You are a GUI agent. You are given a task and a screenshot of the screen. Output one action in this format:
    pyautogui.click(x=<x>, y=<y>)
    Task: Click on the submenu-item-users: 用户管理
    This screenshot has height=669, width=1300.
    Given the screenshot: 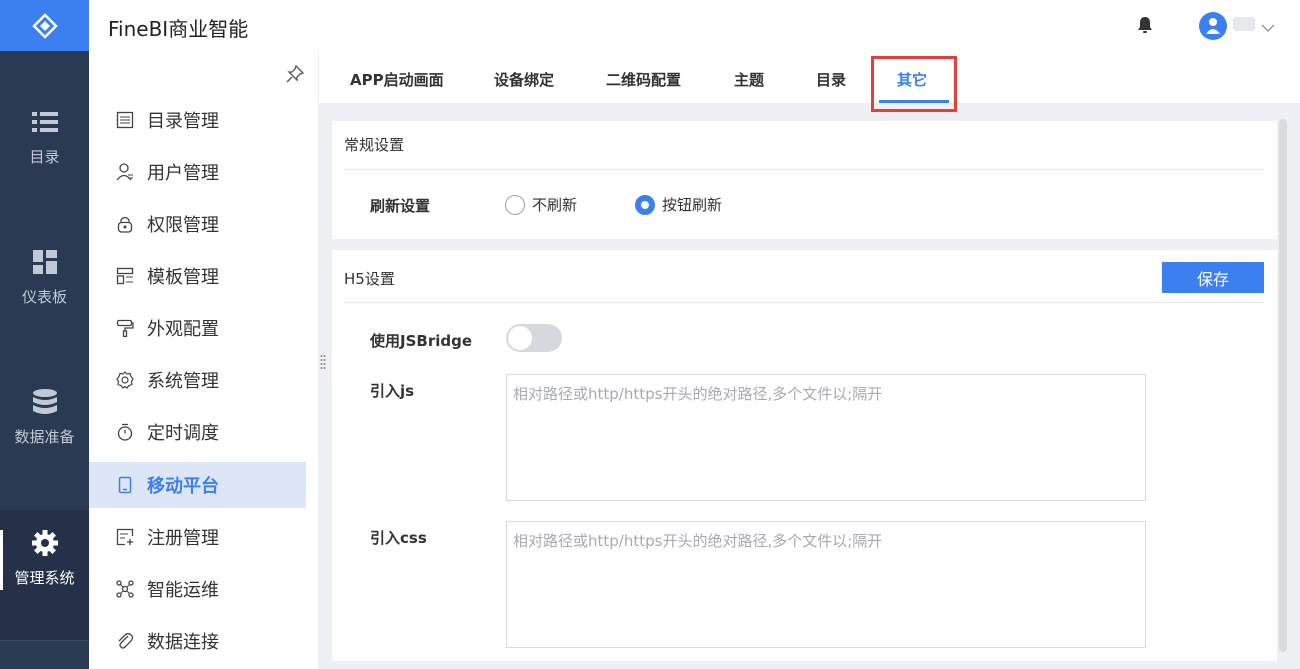 What is the action you would take?
    pyautogui.click(x=197, y=172)
    